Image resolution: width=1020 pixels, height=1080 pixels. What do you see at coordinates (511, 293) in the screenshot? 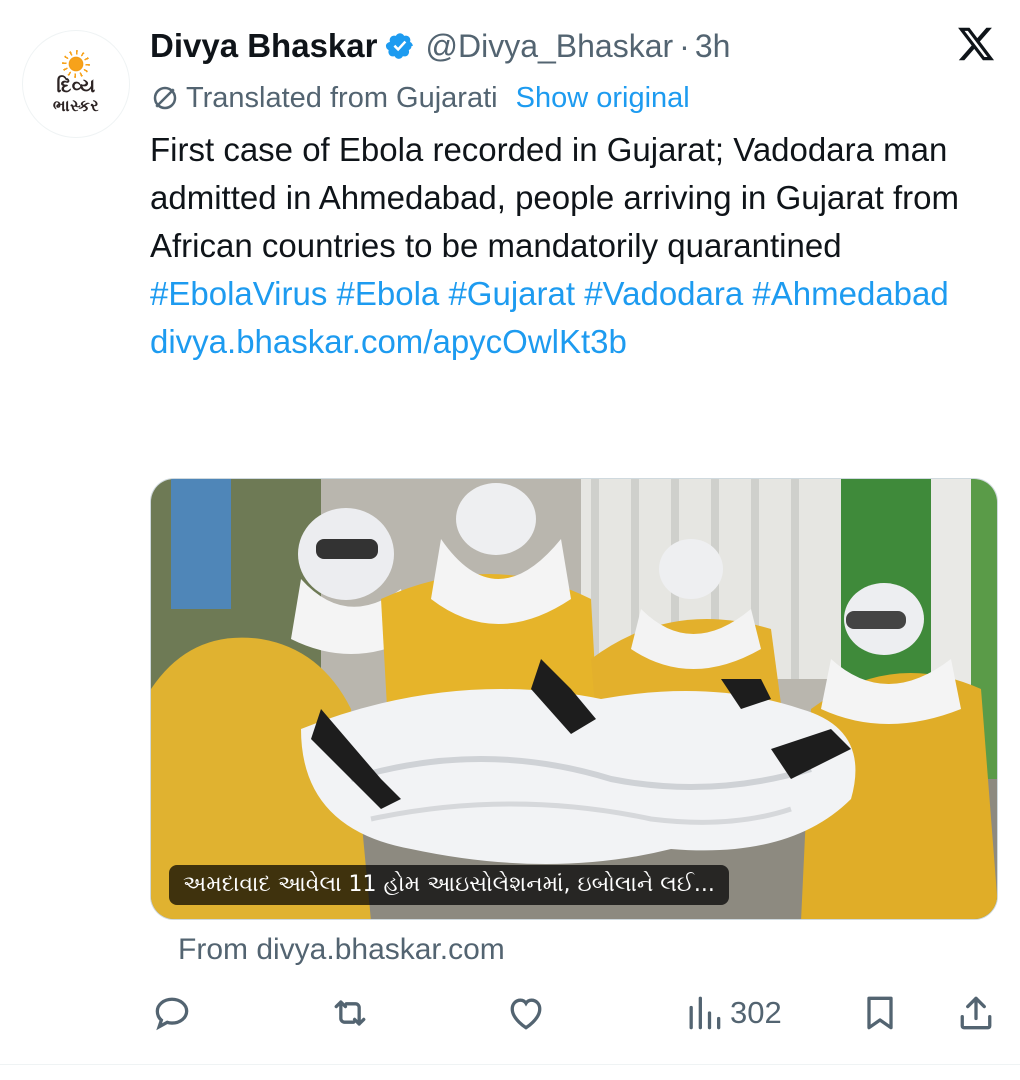
I see `hashtag: #Gujarat` at bounding box center [511, 293].